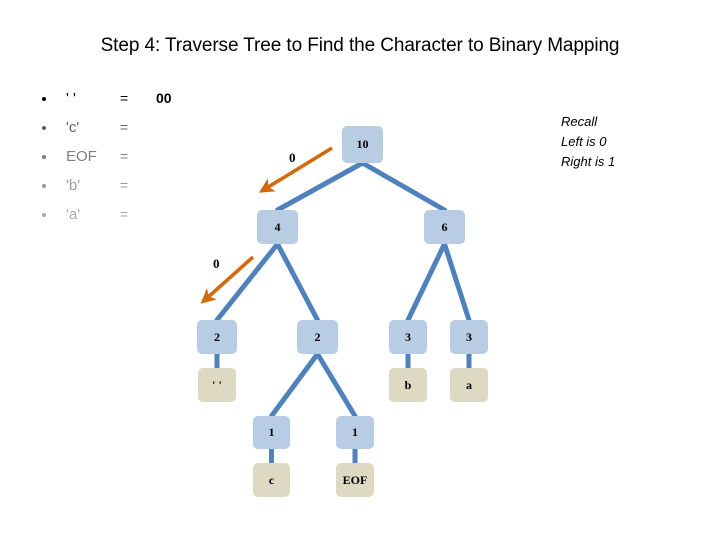 The width and height of the screenshot is (720, 540). I want to click on tree-leaf-node: a, so click(469, 385).